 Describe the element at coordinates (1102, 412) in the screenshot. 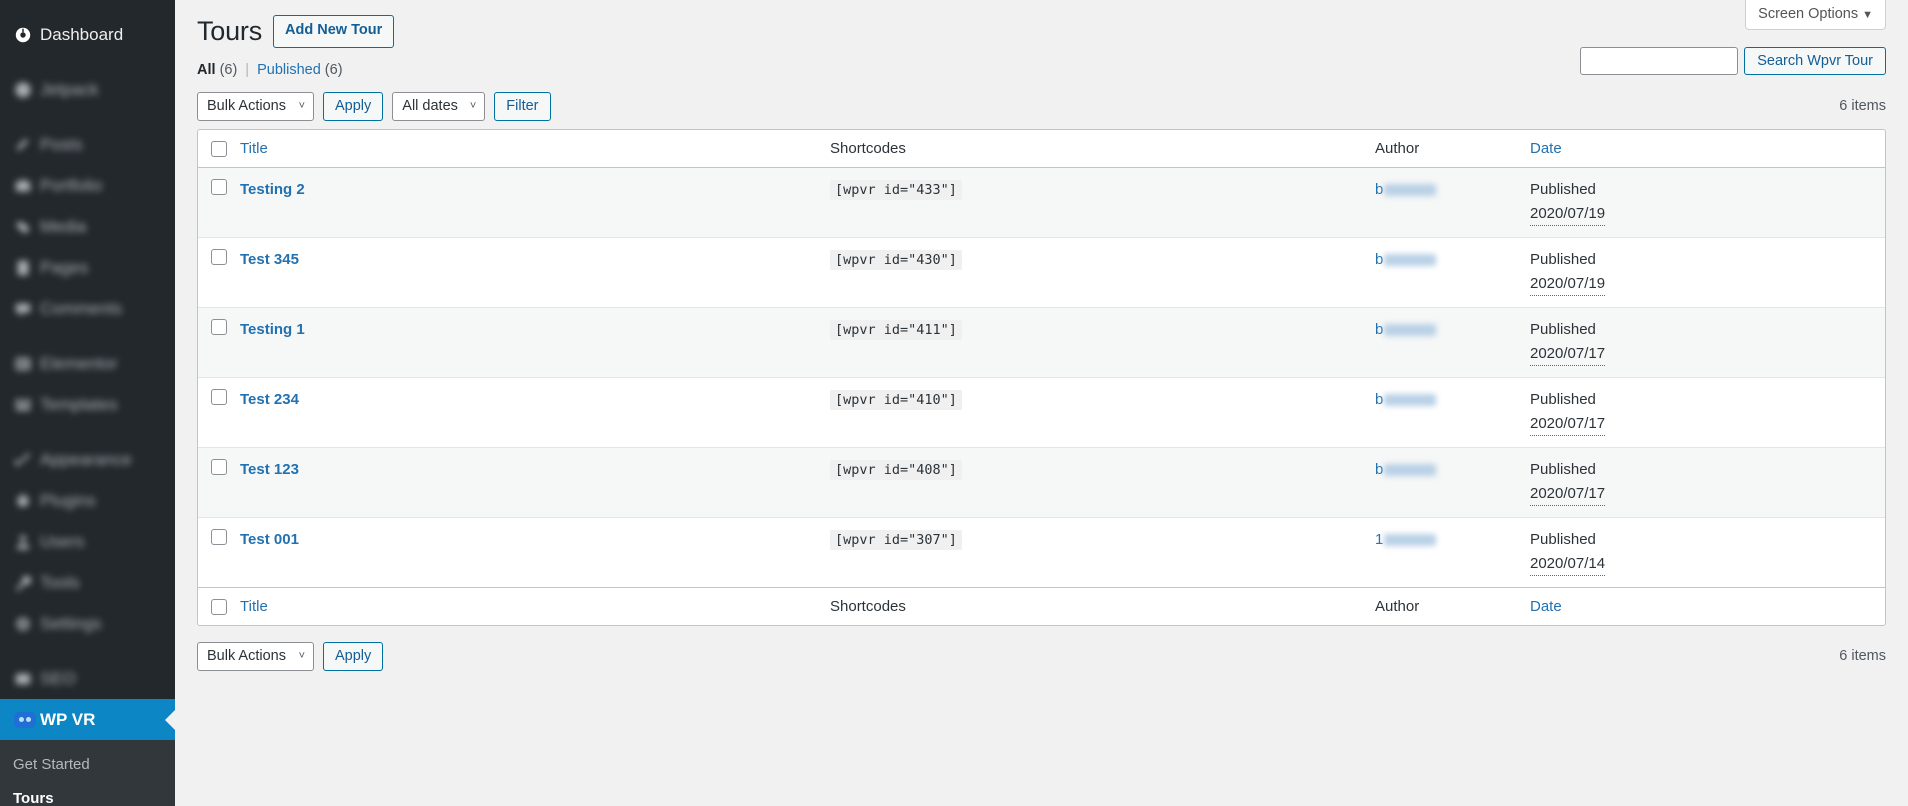

I see `row-shortcode-cell: [wpvr id="410"]` at that location.